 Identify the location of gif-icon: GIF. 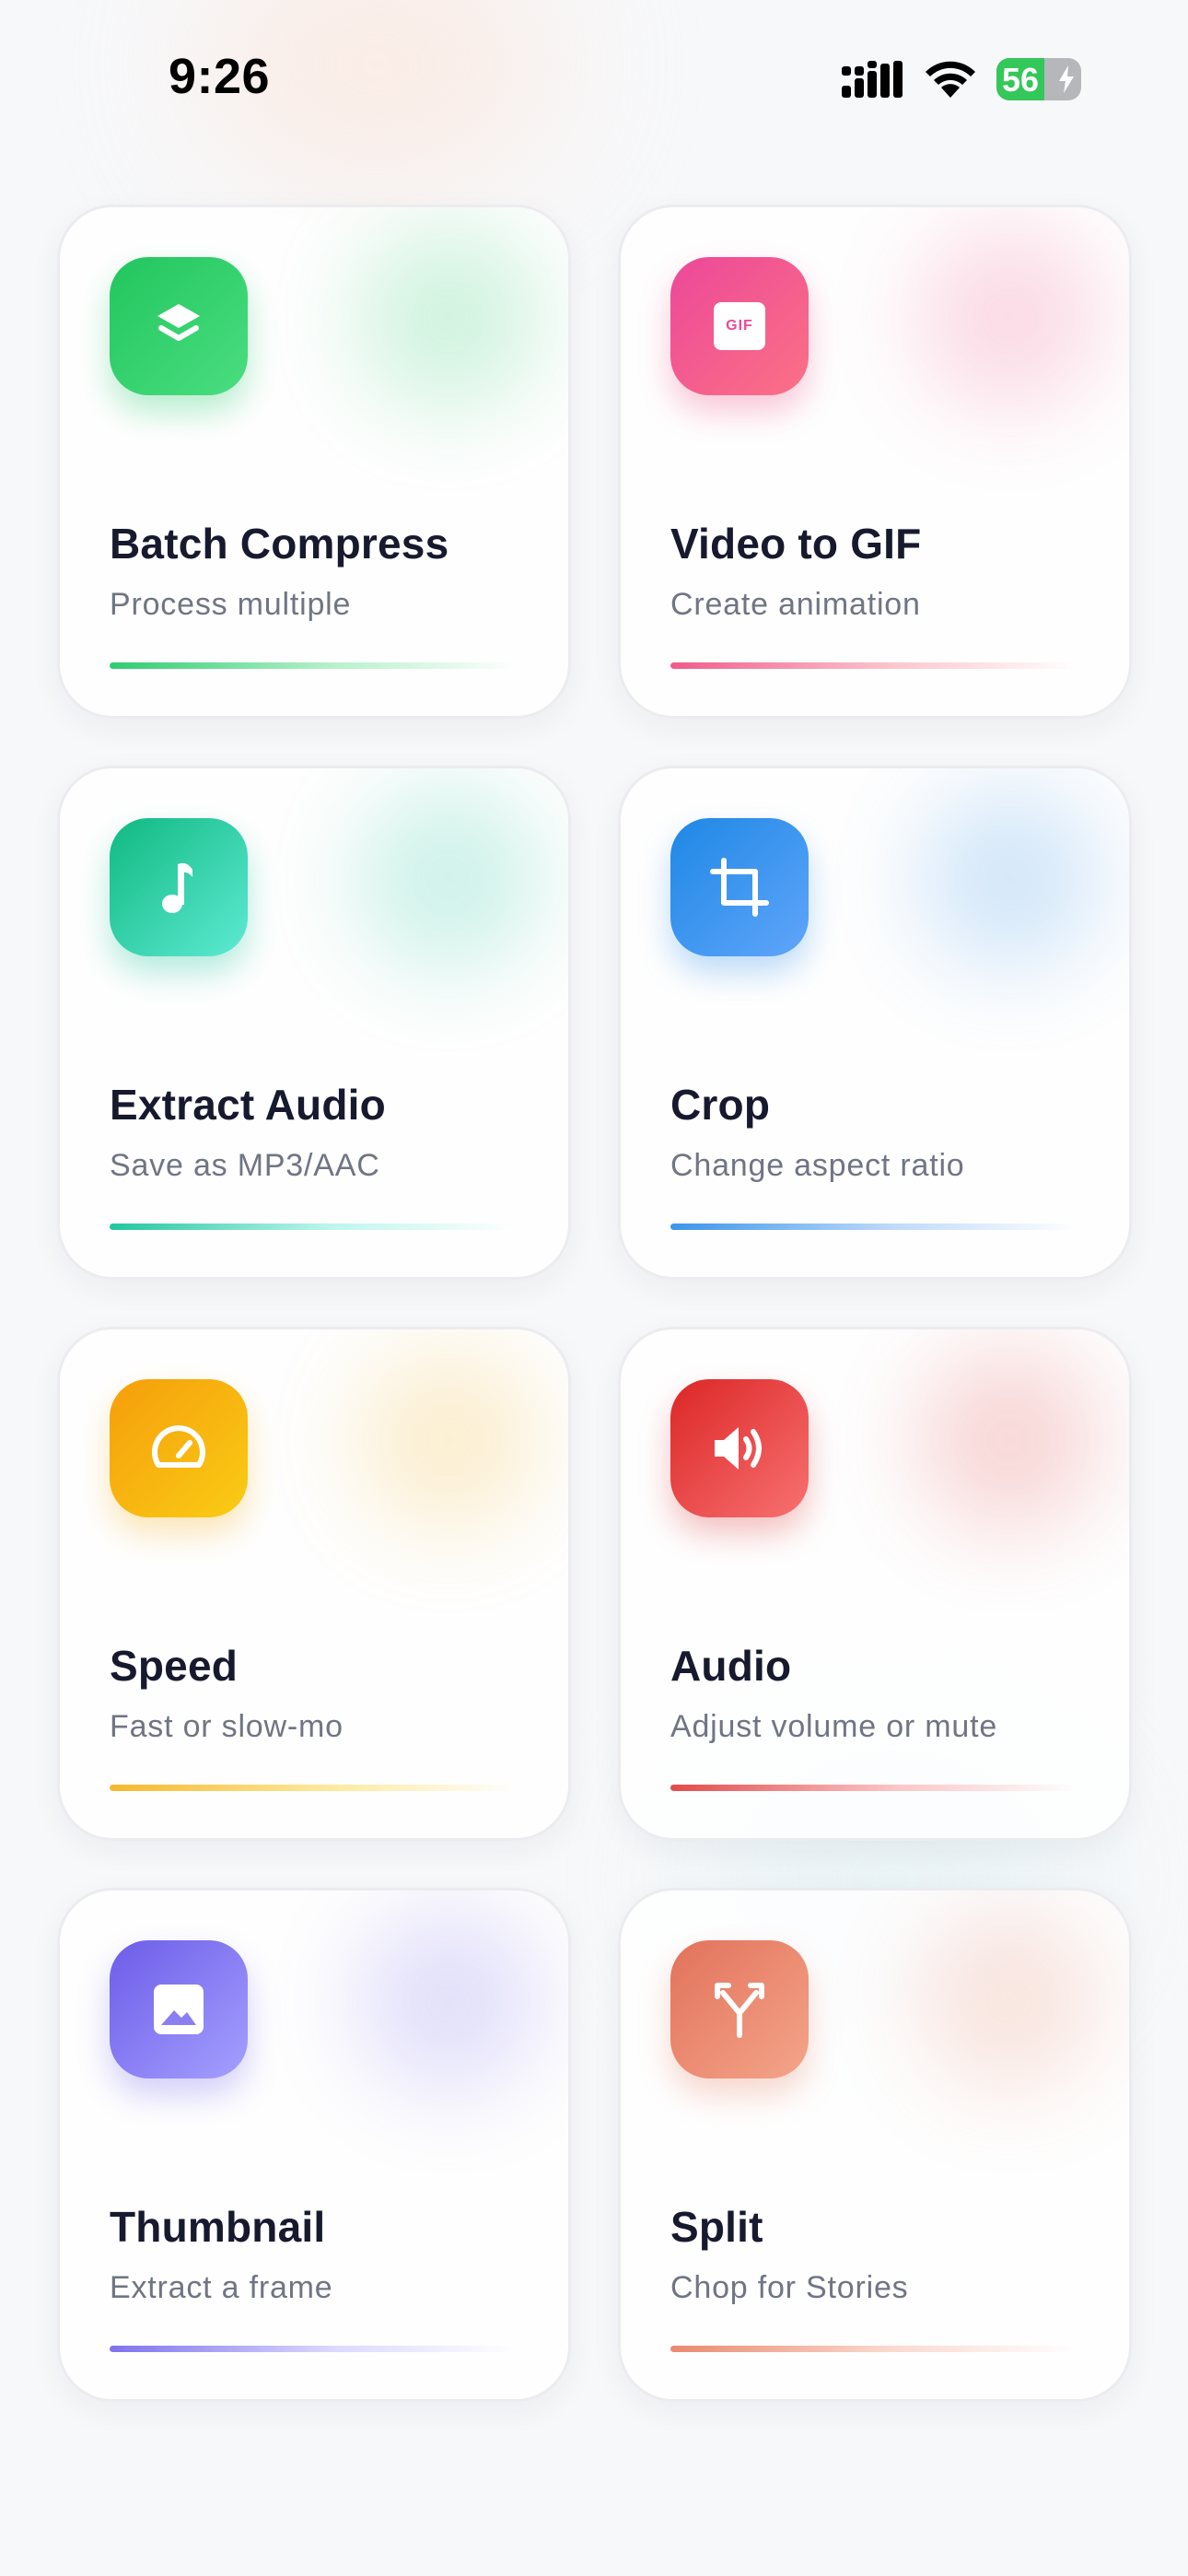
(739, 326).